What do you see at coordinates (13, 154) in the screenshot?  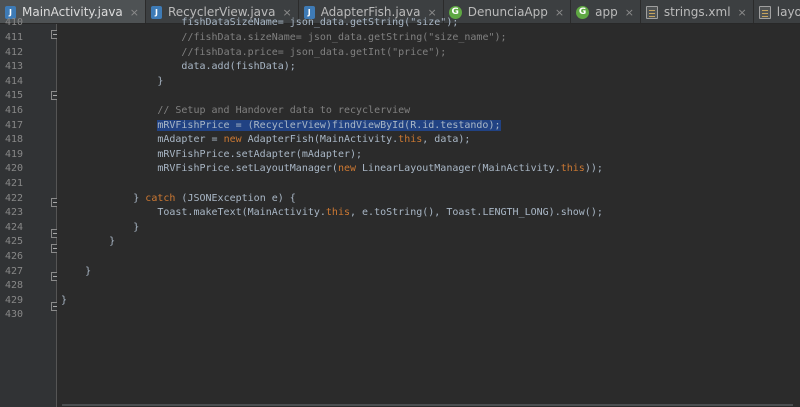 I see `line-number: 419` at bounding box center [13, 154].